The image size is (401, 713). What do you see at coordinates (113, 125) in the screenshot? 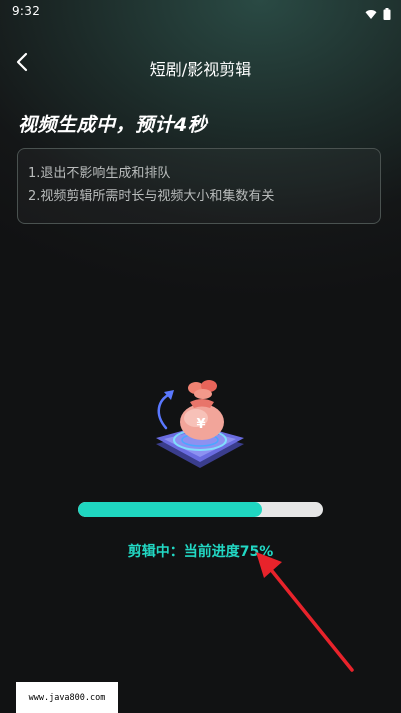
I see `generation-headline: 视频生成中，预计4秒` at bounding box center [113, 125].